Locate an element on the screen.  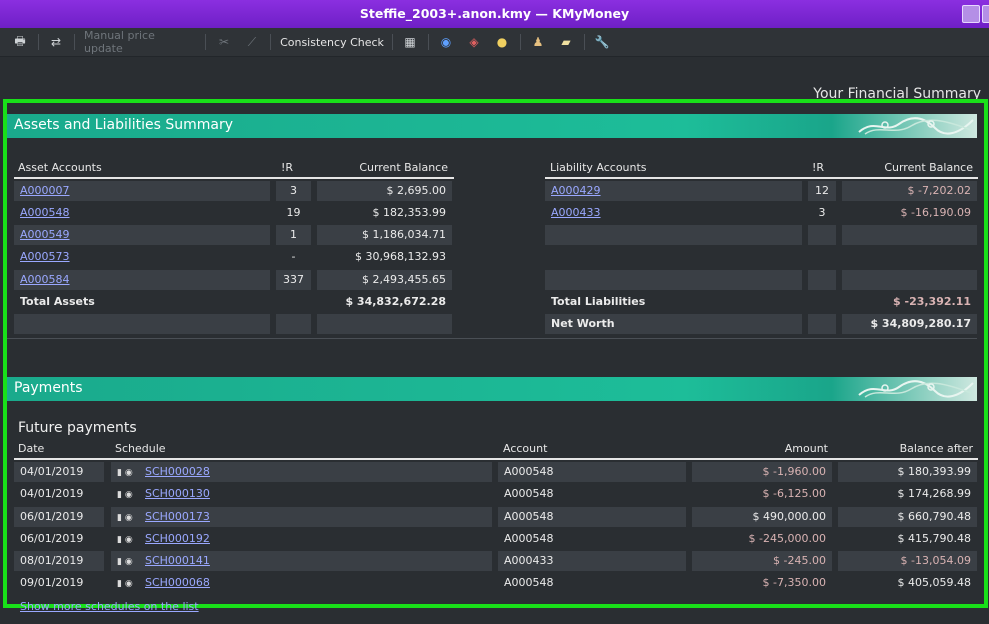
manual-price-update-button: Manual price update is located at coordinates (140, 42).